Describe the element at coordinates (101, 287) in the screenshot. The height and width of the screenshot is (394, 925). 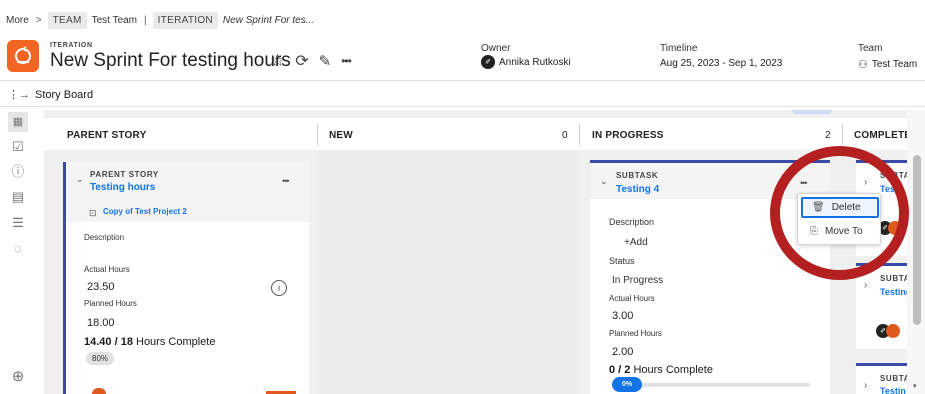
I see `actual-hours-value: 23.50` at that location.